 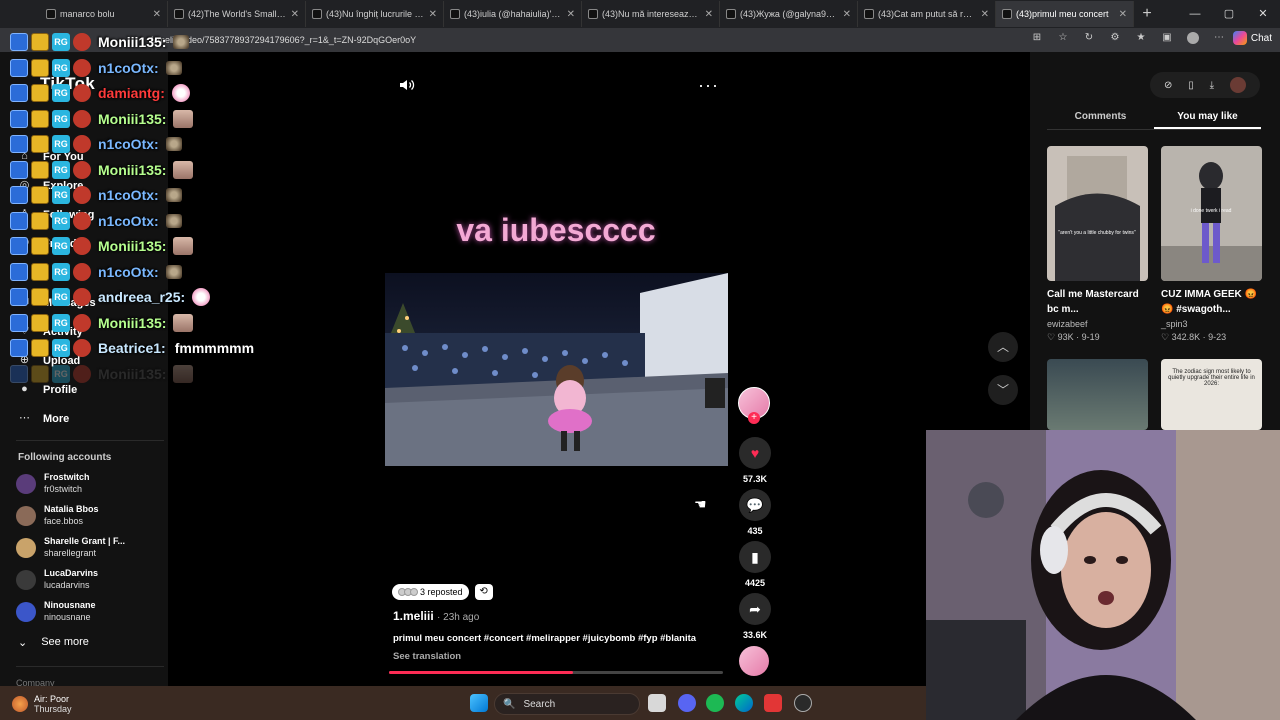 I want to click on nav-item-messages: ✉ Messages, so click(x=57, y=302).